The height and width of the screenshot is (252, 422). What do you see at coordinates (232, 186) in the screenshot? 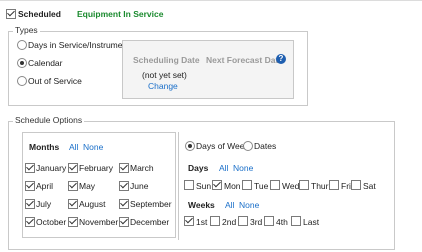
I see `day-label-mon: Mon` at bounding box center [232, 186].